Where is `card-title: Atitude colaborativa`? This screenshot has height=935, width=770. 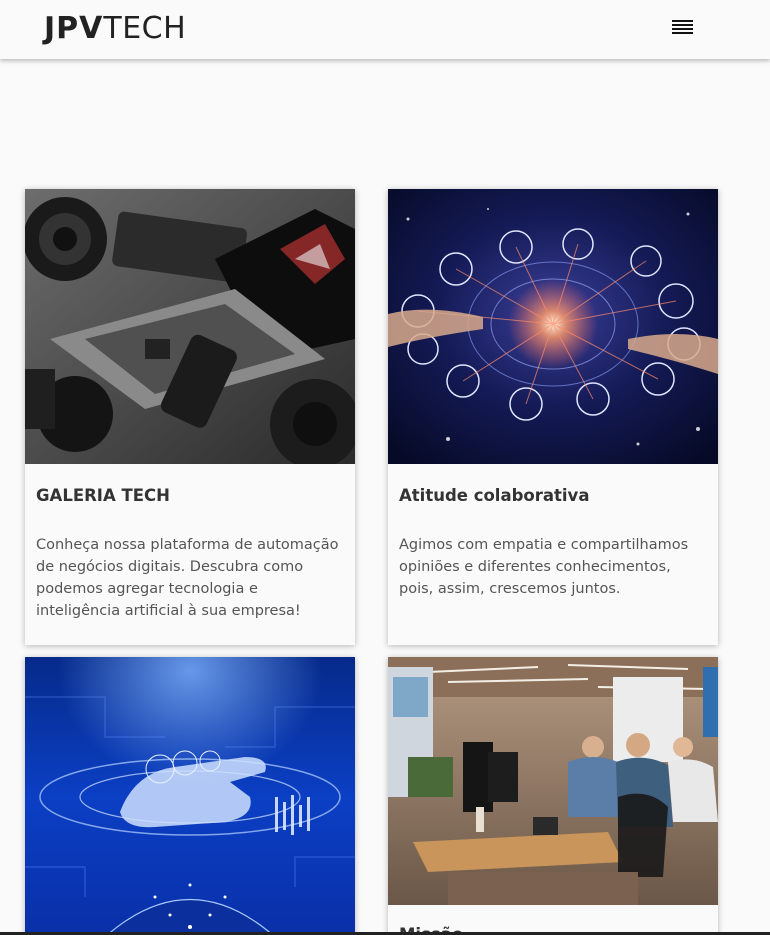 card-title: Atitude colaborativa is located at coordinates (494, 495).